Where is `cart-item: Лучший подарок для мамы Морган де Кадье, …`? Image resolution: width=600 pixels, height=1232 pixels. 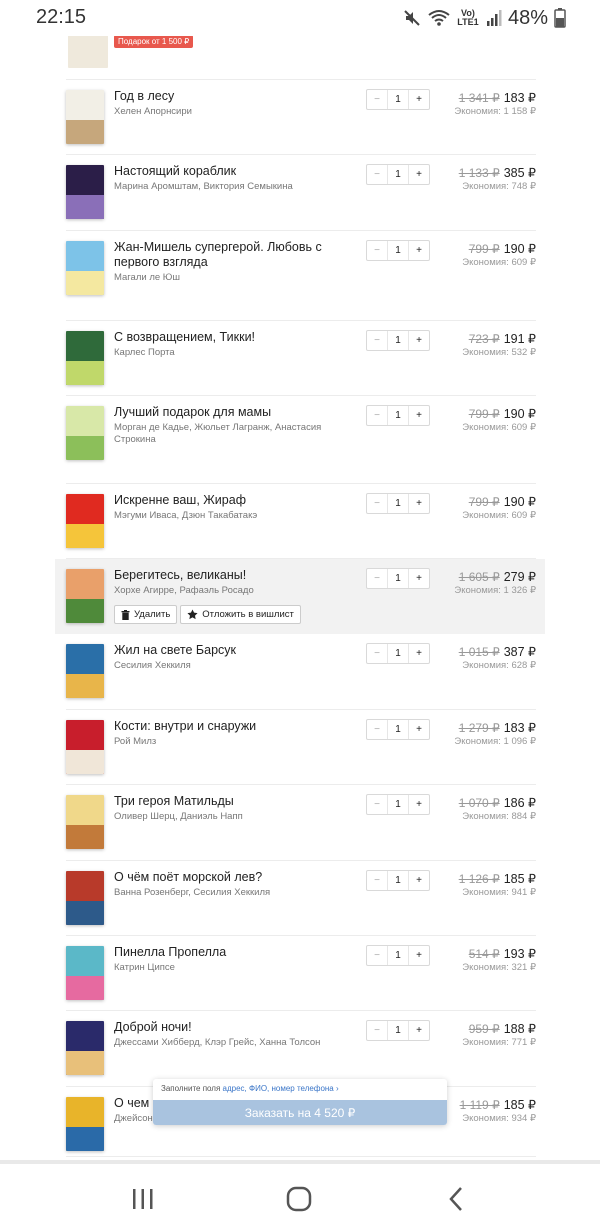 cart-item: Лучший подарок для мамы Морган де Кадье, … is located at coordinates (301, 440).